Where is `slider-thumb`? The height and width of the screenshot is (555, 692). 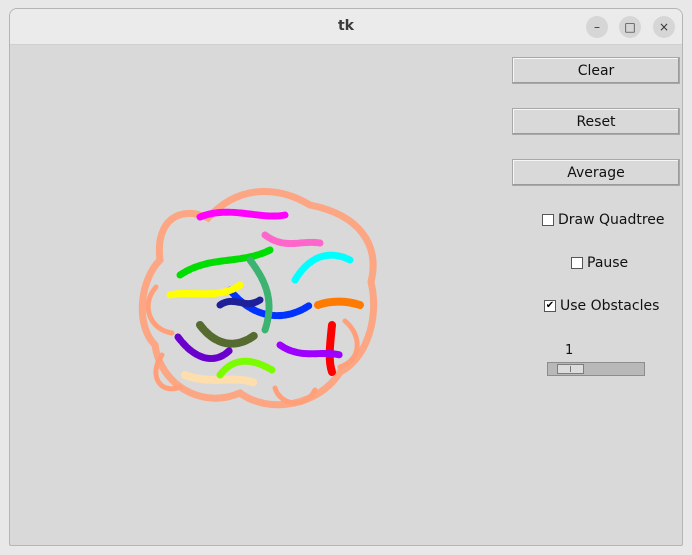
slider-thumb is located at coordinates (570, 369).